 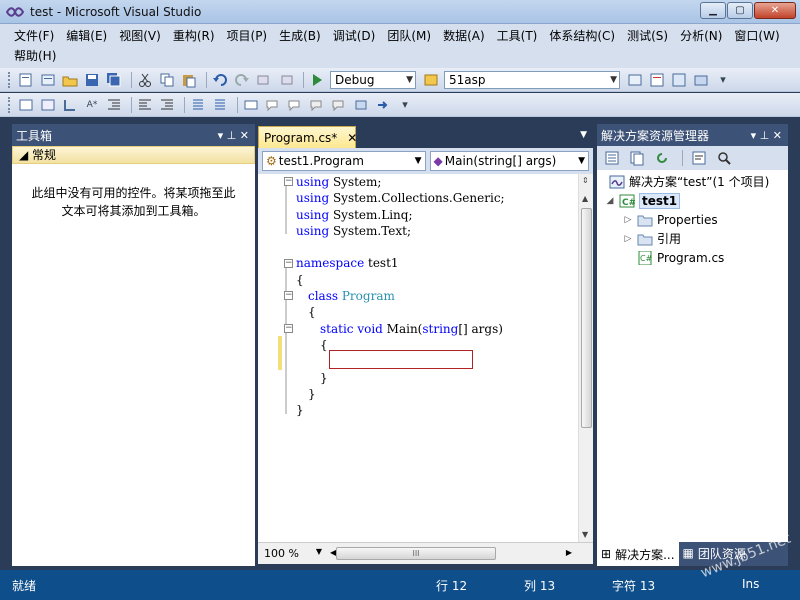 I want to click on navigate-forward-icon, so click(x=286, y=80).